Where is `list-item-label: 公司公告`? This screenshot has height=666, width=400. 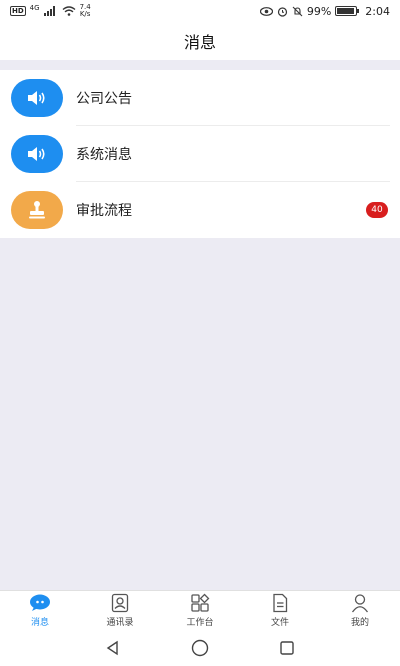
list-item-label: 公司公告 is located at coordinates (104, 99).